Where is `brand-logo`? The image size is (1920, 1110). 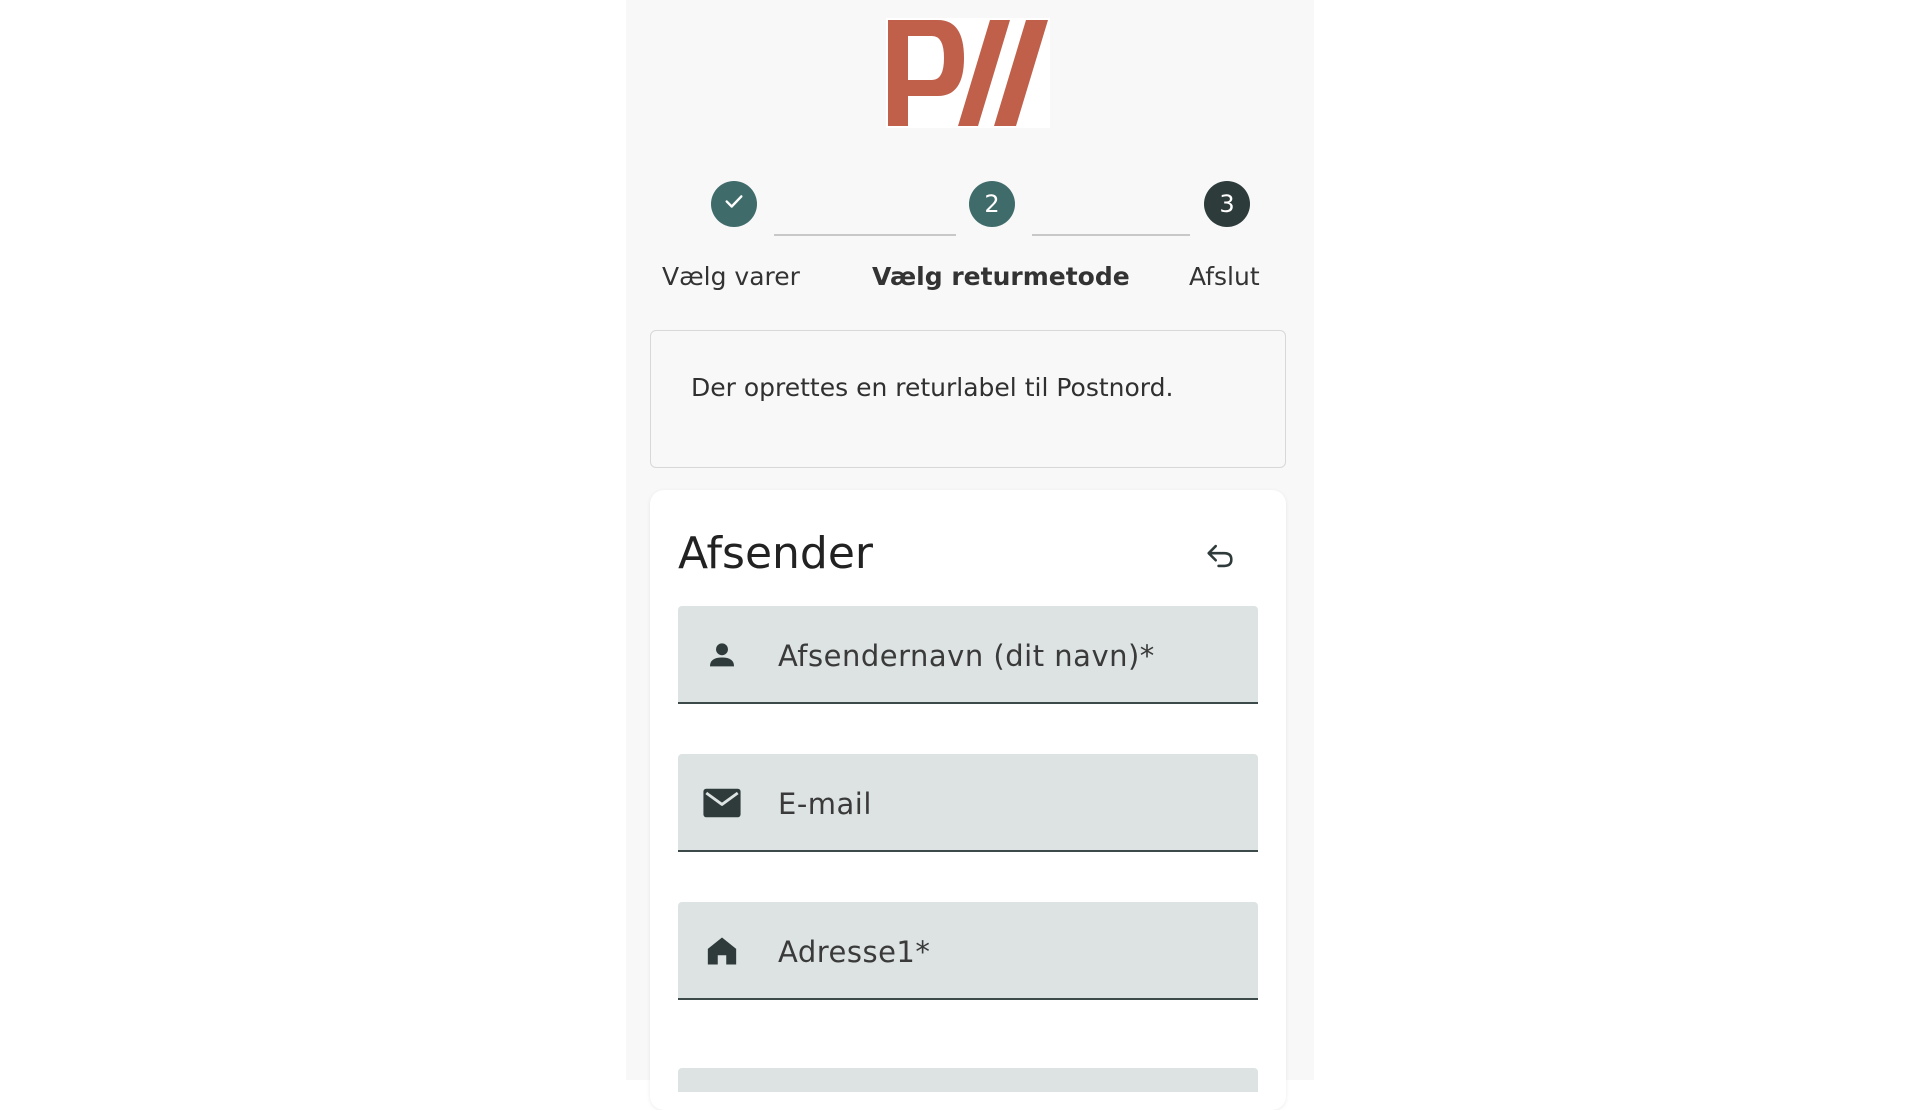
brand-logo is located at coordinates (968, 73).